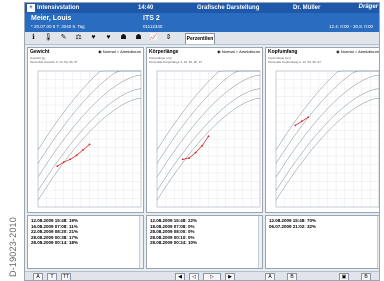 The image size is (384, 281). Describe the element at coordinates (208, 139) in the screenshot. I see `percentile-chart-koerperlaenge` at that location.